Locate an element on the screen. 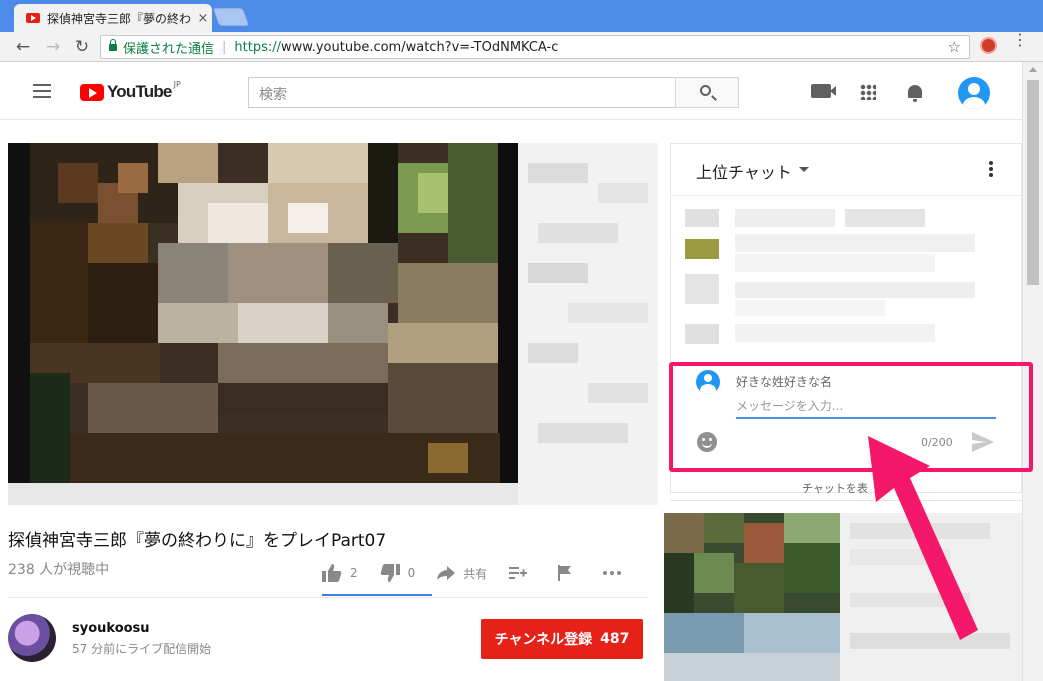 The height and width of the screenshot is (681, 1043). playlist-add-icon is located at coordinates (518, 573).